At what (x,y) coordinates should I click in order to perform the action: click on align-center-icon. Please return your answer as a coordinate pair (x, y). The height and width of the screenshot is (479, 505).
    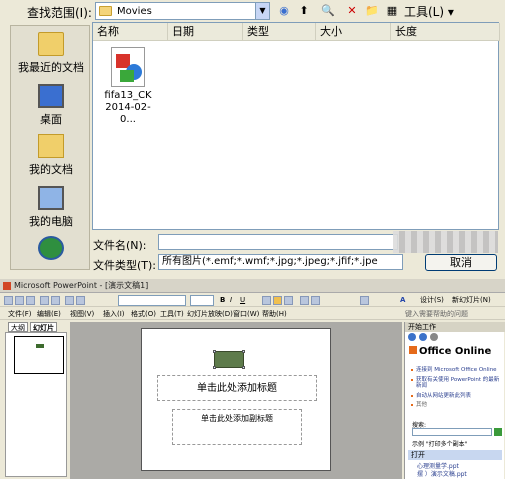
    Looking at the image, I should click on (277, 300).